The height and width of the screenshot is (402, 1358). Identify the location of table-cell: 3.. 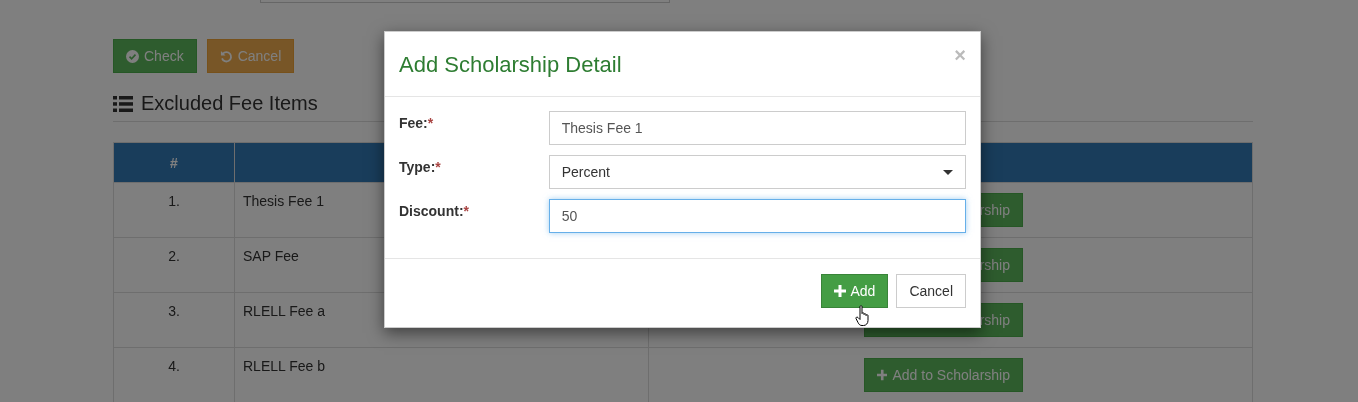
(174, 320).